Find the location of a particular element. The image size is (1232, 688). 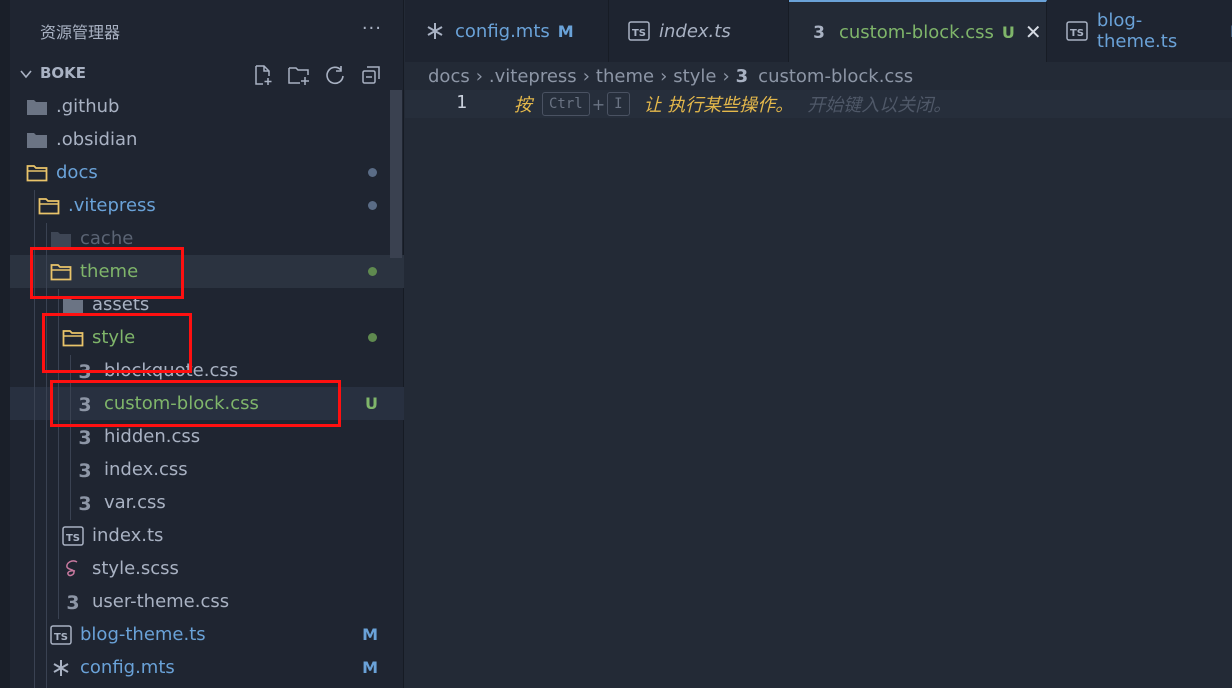

tab-custom-block-css: 3 custom-block.css U ✕ is located at coordinates (918, 31).